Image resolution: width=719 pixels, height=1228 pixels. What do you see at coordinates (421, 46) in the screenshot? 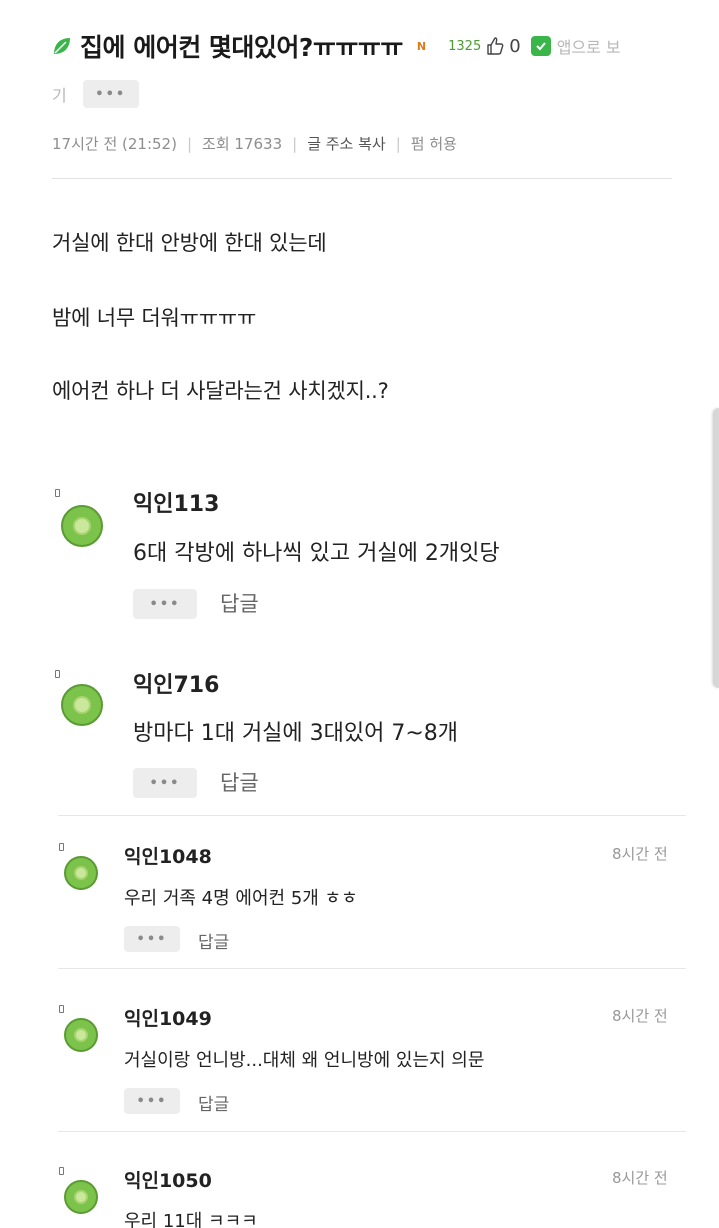
I see `new-badge: N` at bounding box center [421, 46].